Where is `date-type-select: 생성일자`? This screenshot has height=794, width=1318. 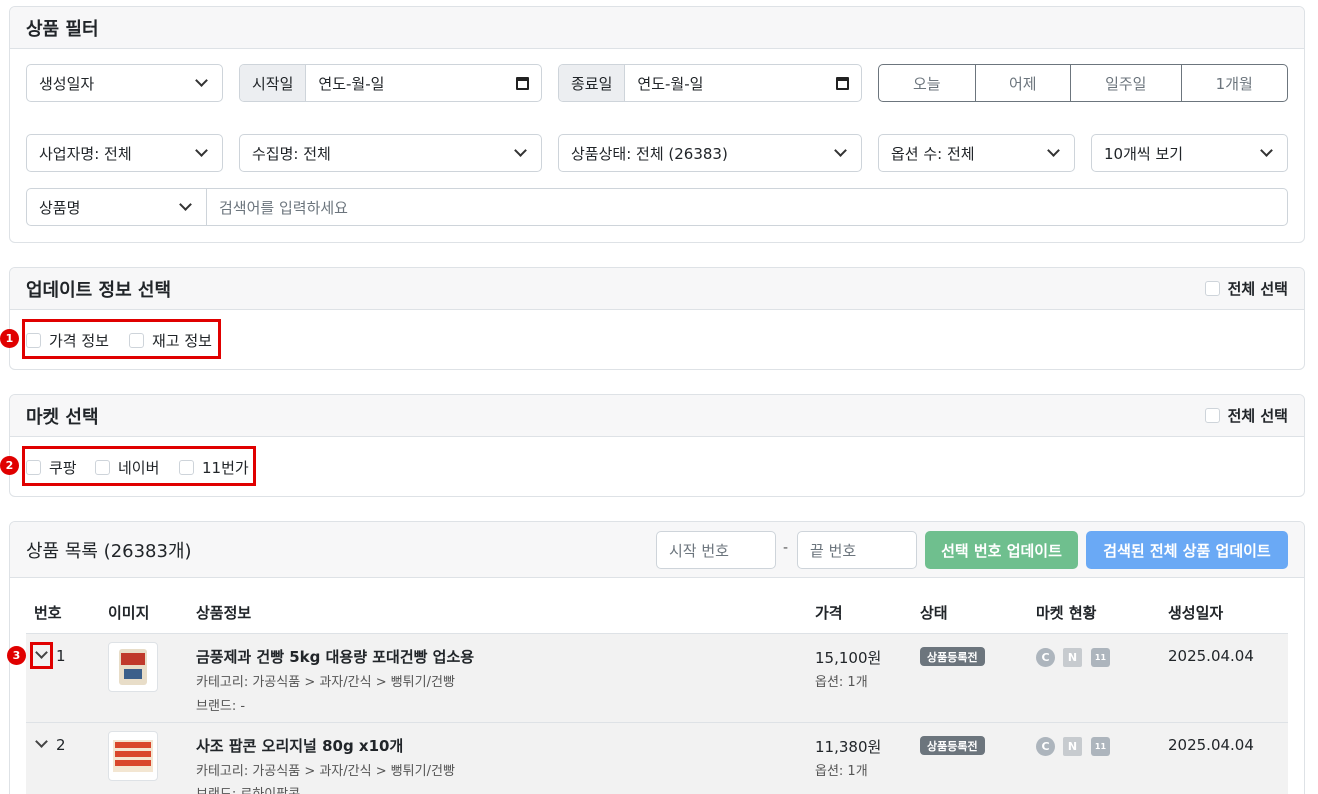
date-type-select: 생성일자 is located at coordinates (124, 83).